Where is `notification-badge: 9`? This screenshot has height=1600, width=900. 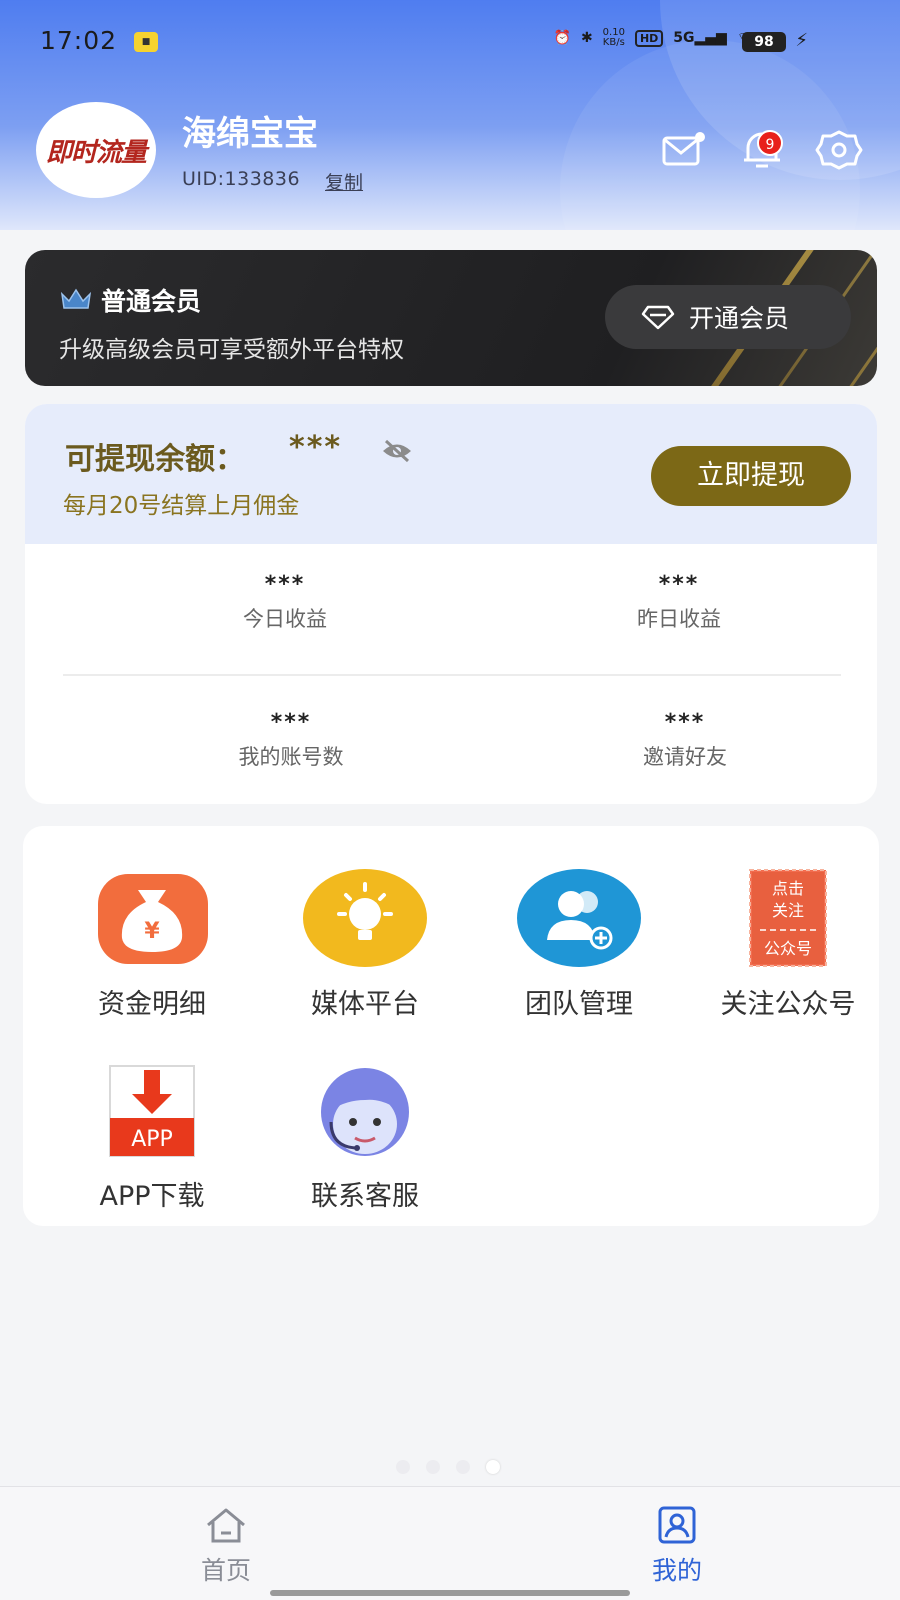 notification-badge: 9 is located at coordinates (770, 143).